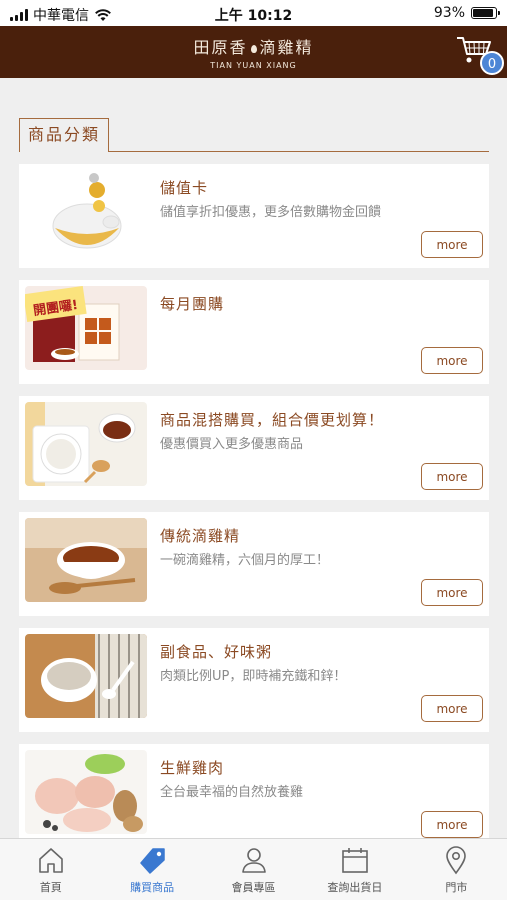  I want to click on tab-shipping-date: 查詢出貨日, so click(354, 869).